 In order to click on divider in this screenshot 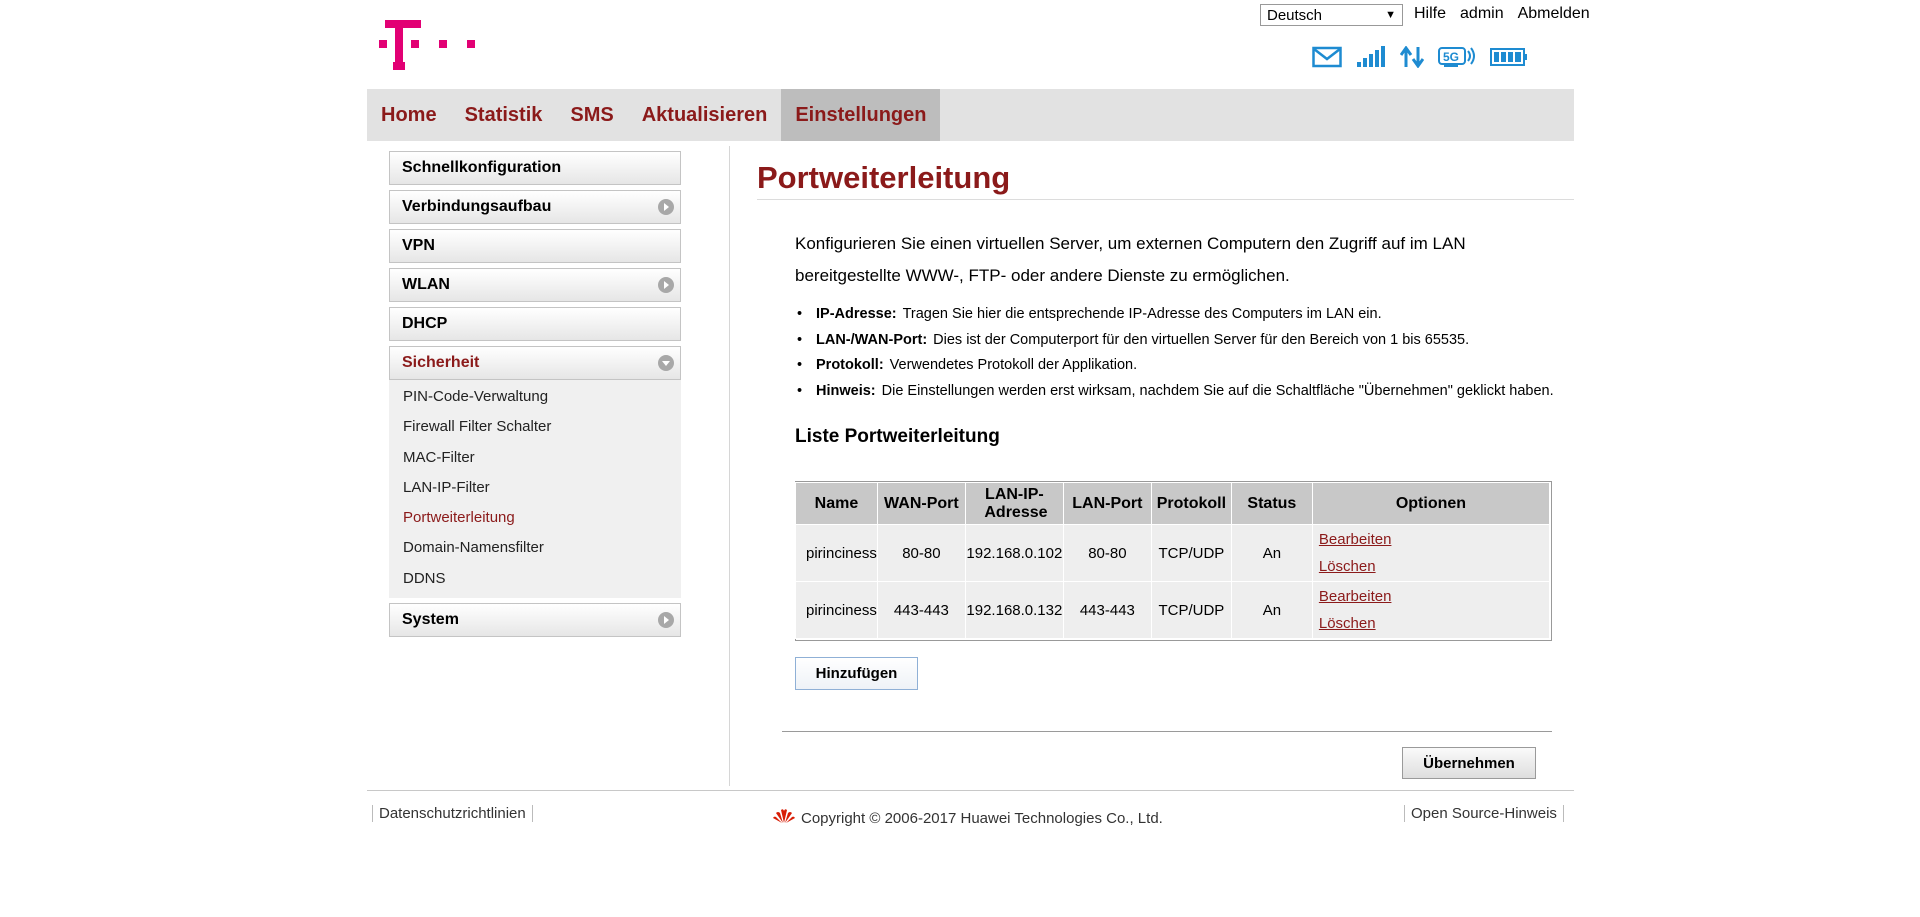, I will do `click(1167, 731)`.